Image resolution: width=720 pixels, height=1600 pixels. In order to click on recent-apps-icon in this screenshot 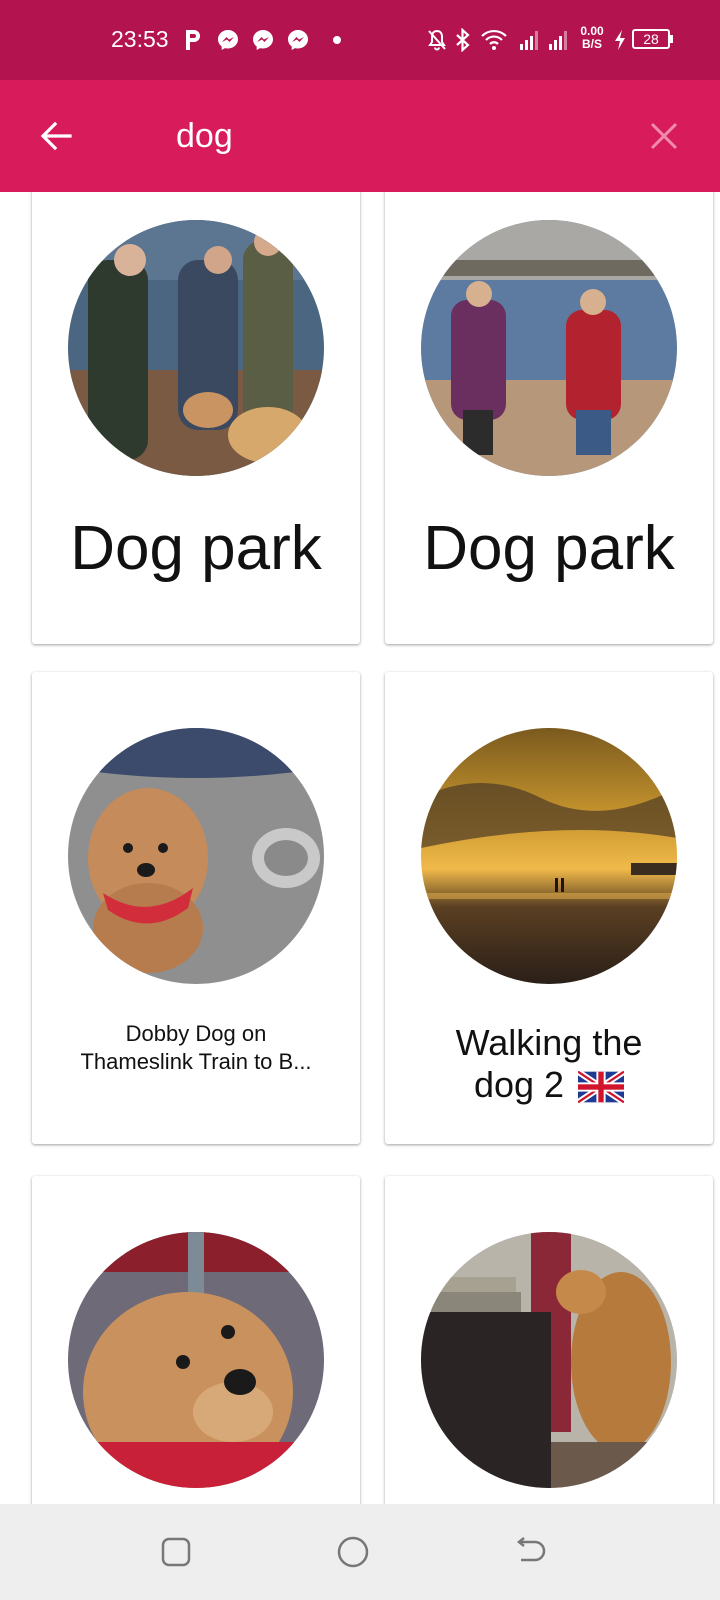, I will do `click(176, 1552)`.